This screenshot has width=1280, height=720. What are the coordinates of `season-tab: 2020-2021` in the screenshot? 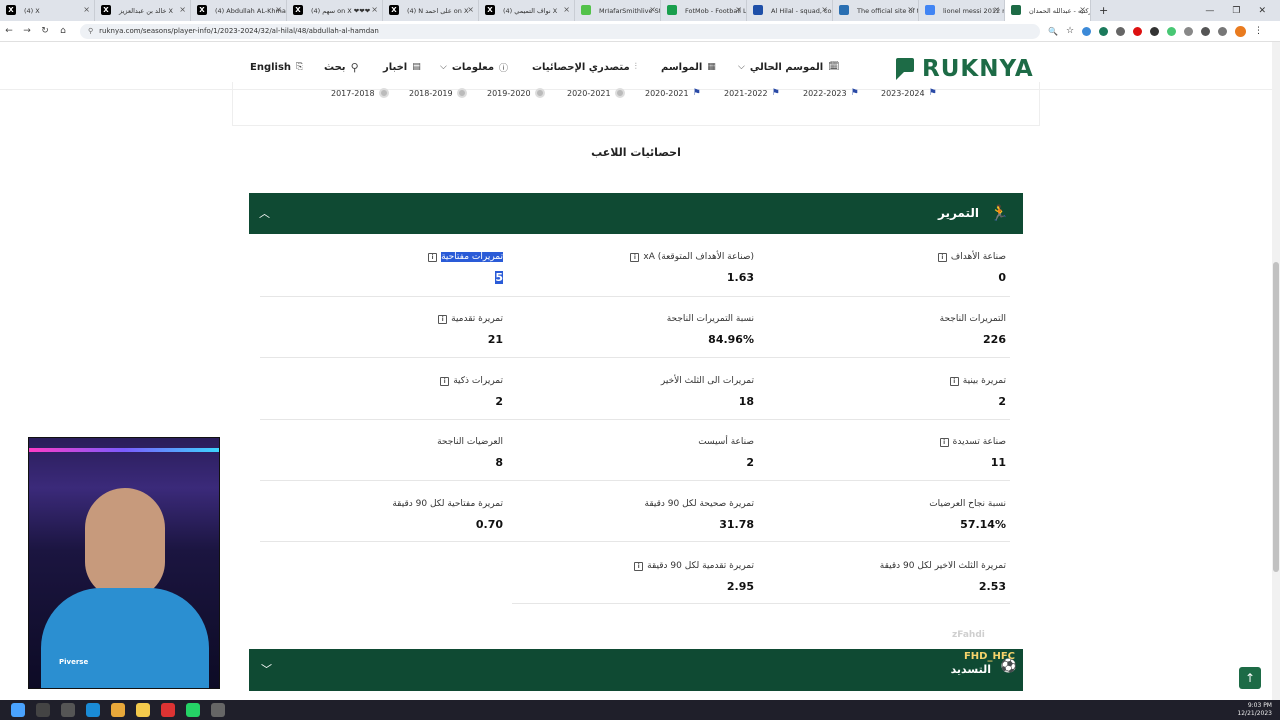 It's located at (596, 93).